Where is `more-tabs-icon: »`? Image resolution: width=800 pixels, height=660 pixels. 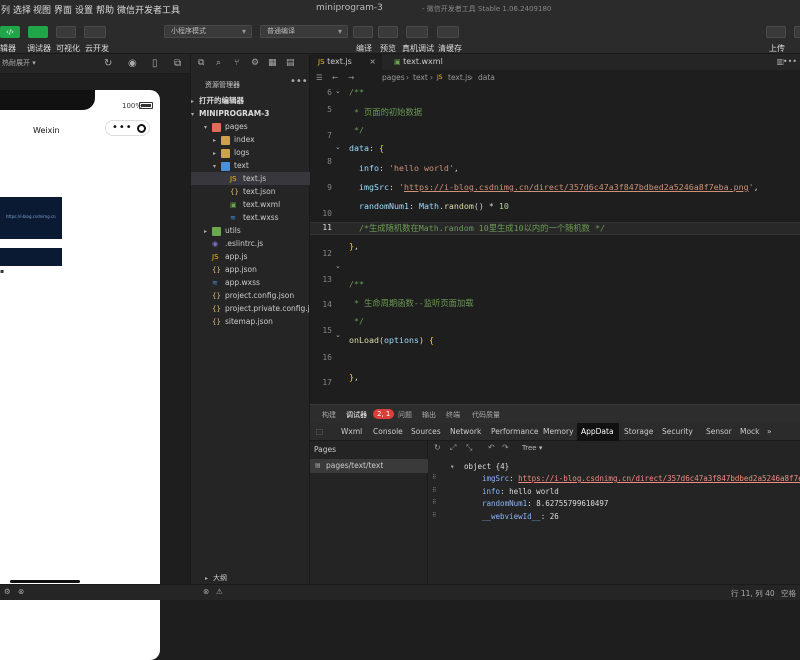
more-tabs-icon: » is located at coordinates (769, 432).